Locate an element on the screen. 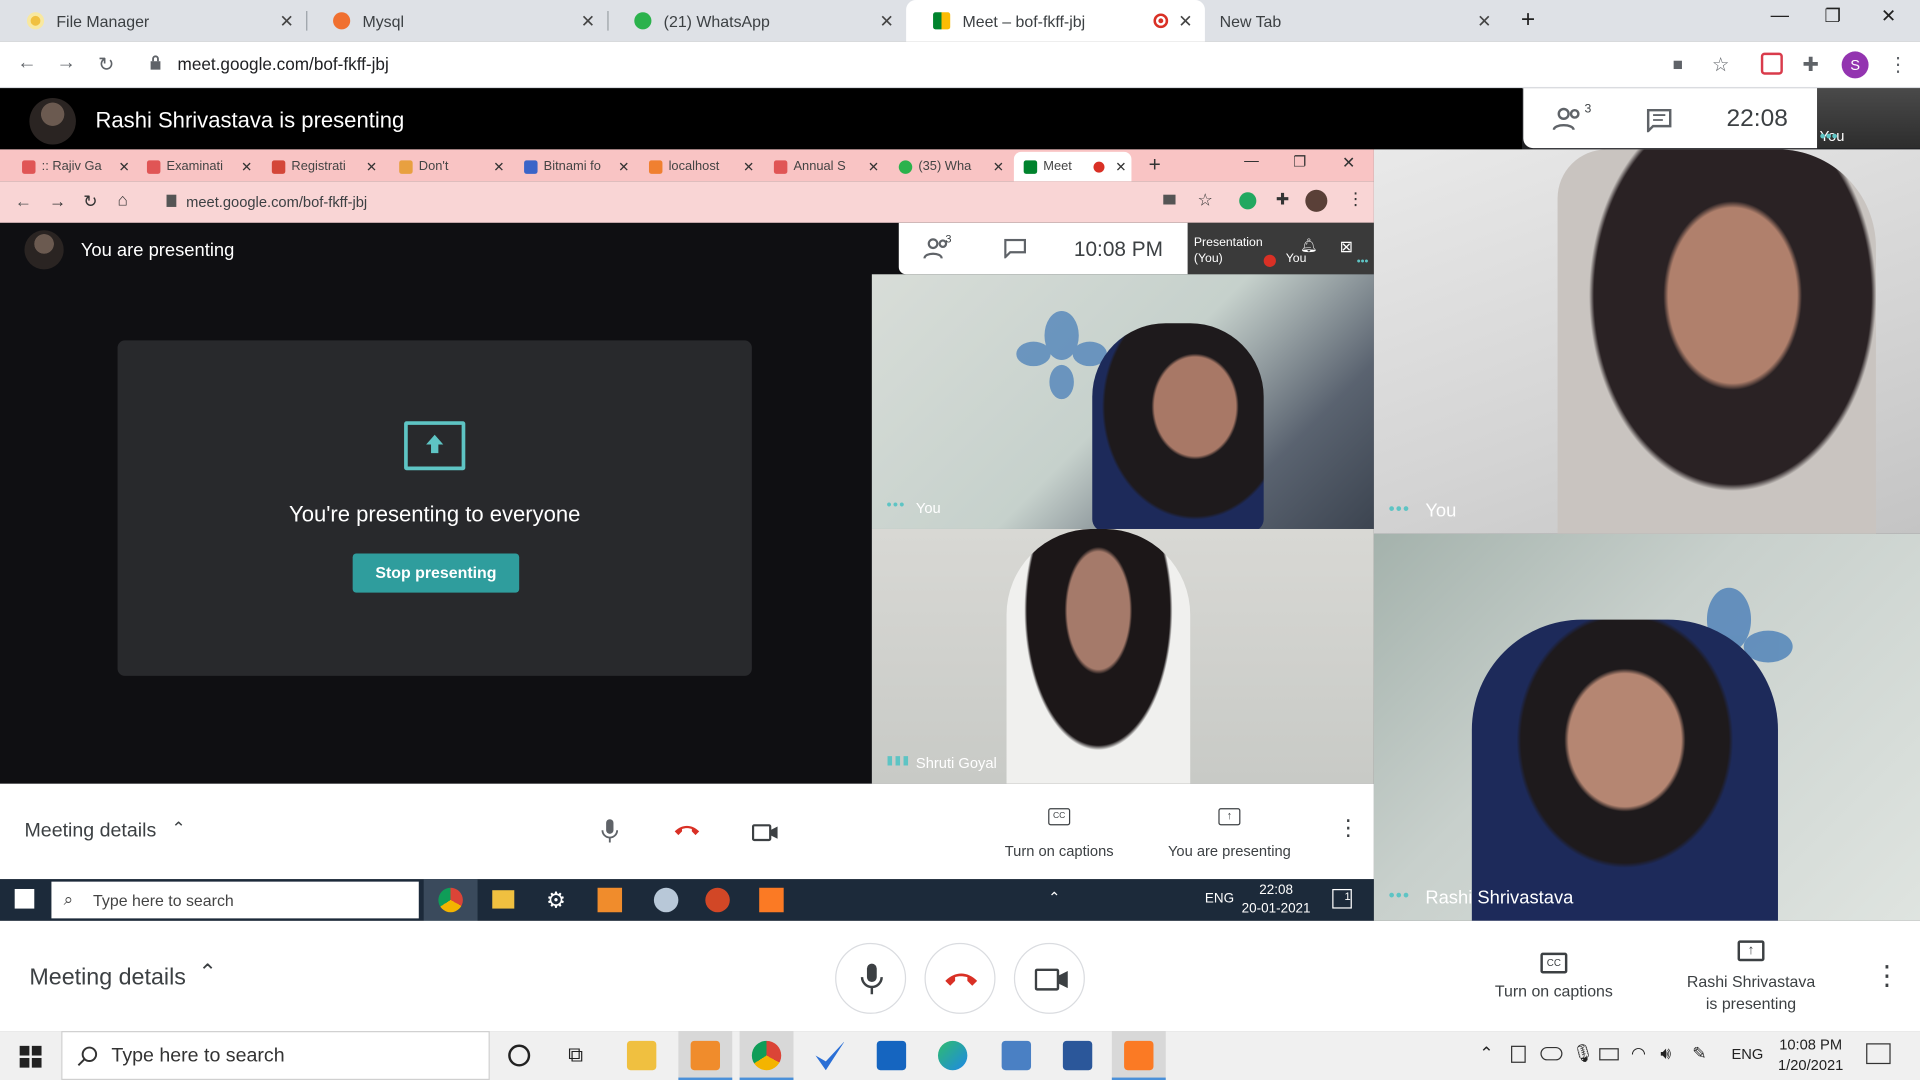  pen-icon: ✎ is located at coordinates (1699, 1053).